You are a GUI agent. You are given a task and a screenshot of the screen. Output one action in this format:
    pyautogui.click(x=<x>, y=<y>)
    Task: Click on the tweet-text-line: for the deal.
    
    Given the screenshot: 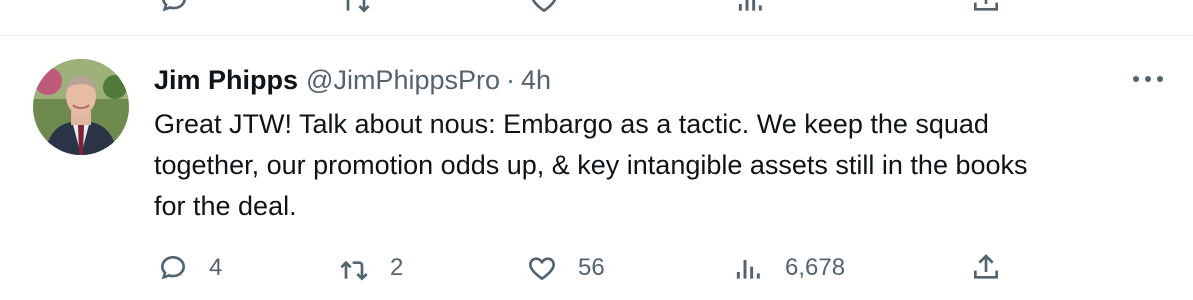 What is the action you would take?
    pyautogui.click(x=225, y=206)
    